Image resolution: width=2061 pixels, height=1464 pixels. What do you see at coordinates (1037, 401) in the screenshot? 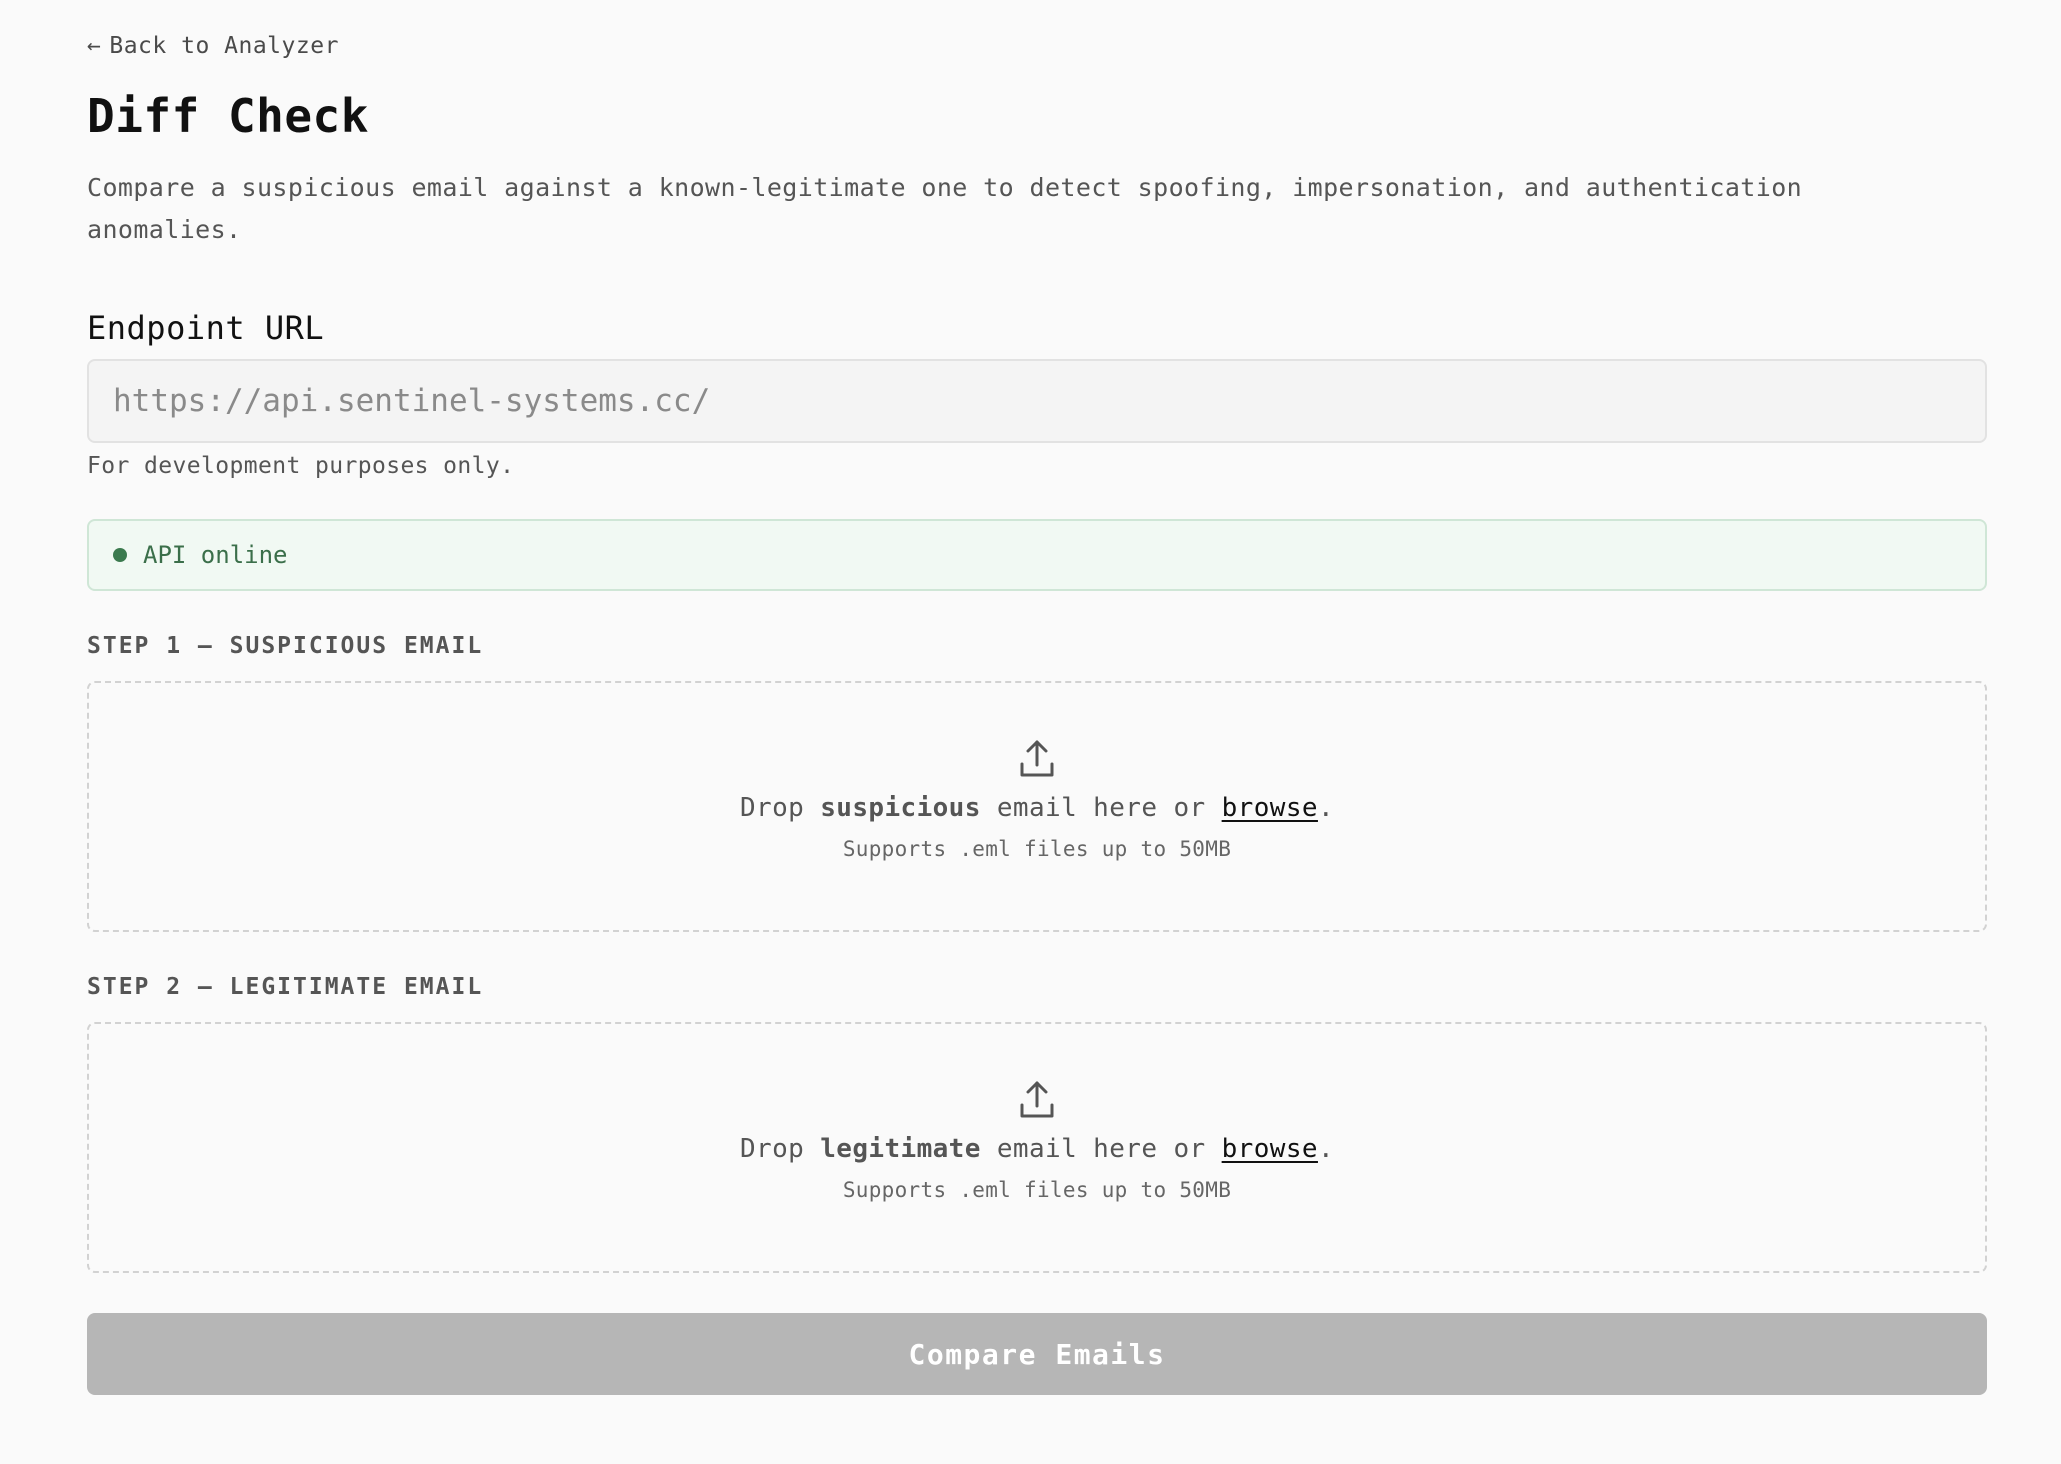
I see `endpoint-url-input` at bounding box center [1037, 401].